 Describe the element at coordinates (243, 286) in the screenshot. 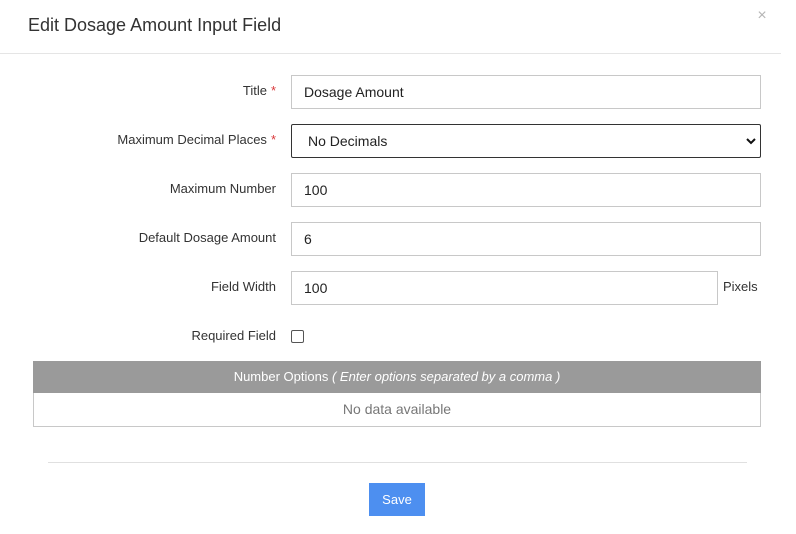

I see `field-width-label: Field Width` at that location.